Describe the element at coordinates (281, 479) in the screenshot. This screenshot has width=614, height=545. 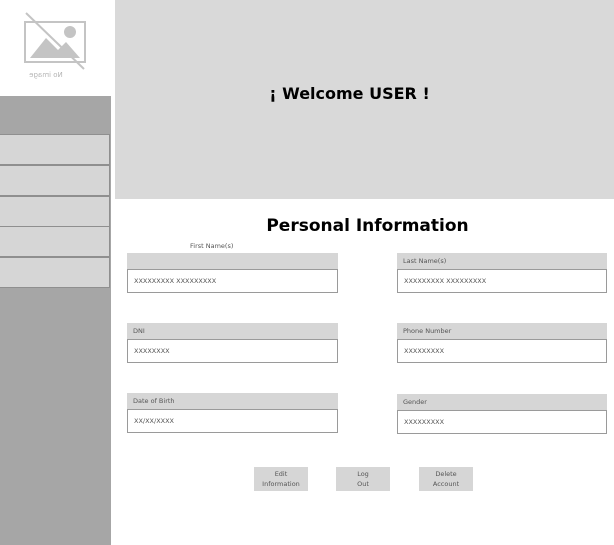
I see `edit-information-button: Edit Information` at that location.